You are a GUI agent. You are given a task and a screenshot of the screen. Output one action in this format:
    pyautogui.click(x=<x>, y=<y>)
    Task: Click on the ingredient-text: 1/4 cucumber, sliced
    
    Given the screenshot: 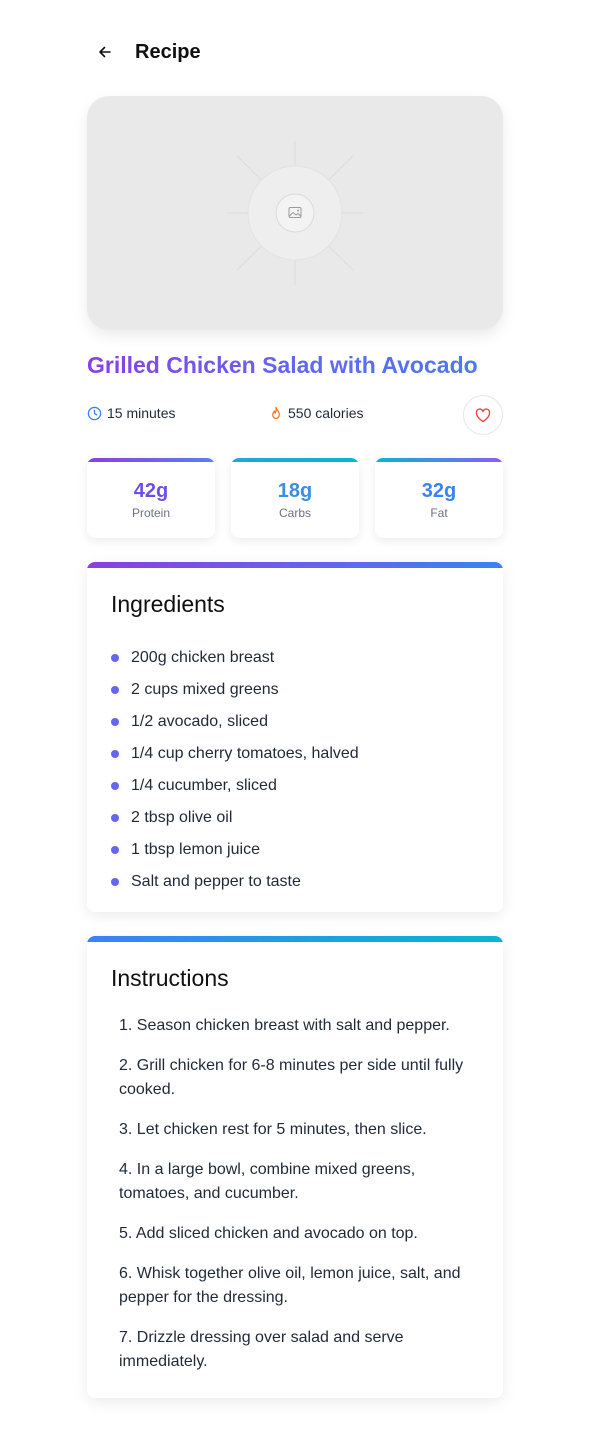 What is the action you would take?
    pyautogui.click(x=204, y=785)
    